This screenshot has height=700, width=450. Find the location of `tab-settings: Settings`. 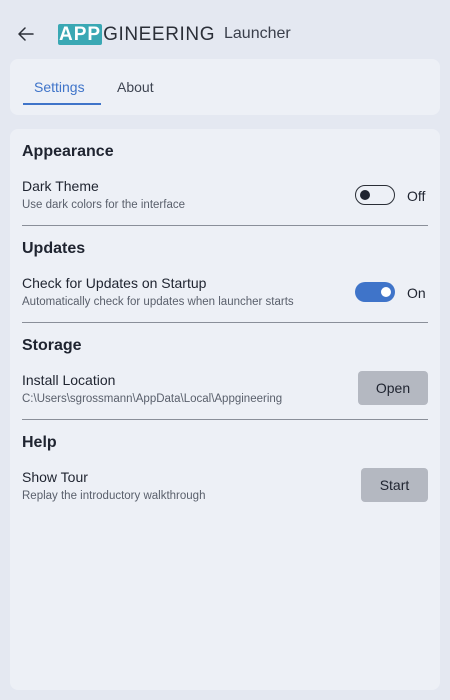

tab-settings: Settings is located at coordinates (59, 87).